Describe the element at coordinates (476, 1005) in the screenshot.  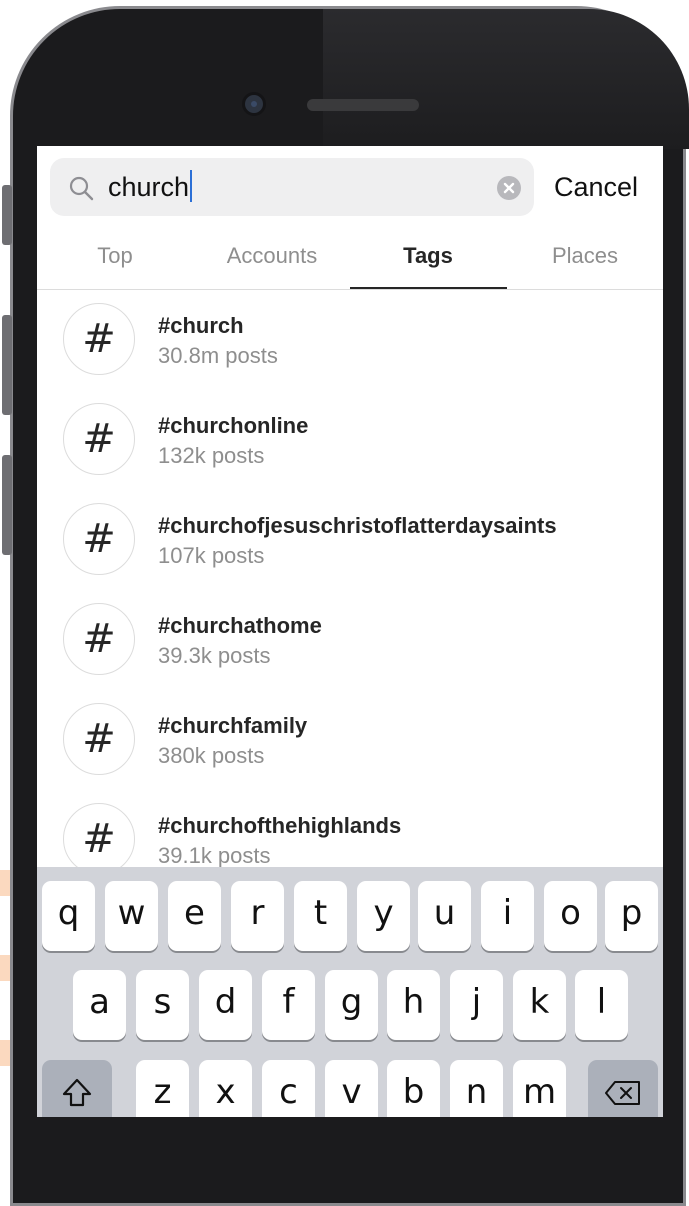
I see `key-j: j` at that location.